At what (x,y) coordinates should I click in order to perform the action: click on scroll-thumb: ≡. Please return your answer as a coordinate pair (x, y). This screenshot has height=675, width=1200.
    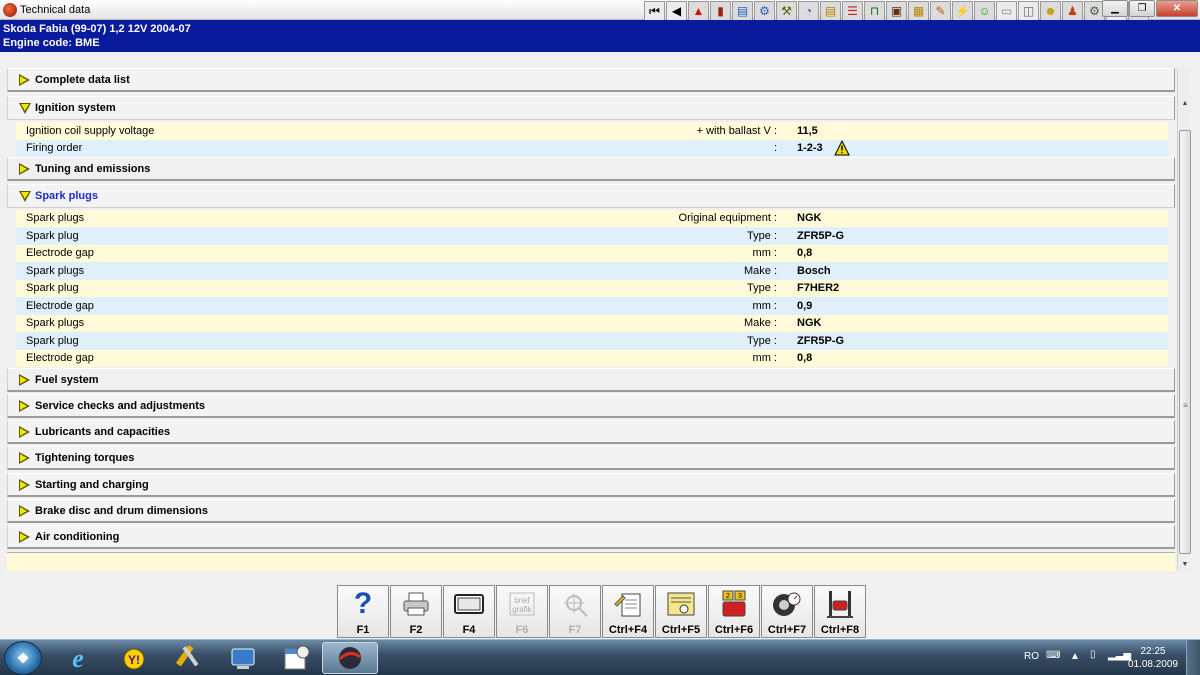
    Looking at the image, I should click on (1185, 342).